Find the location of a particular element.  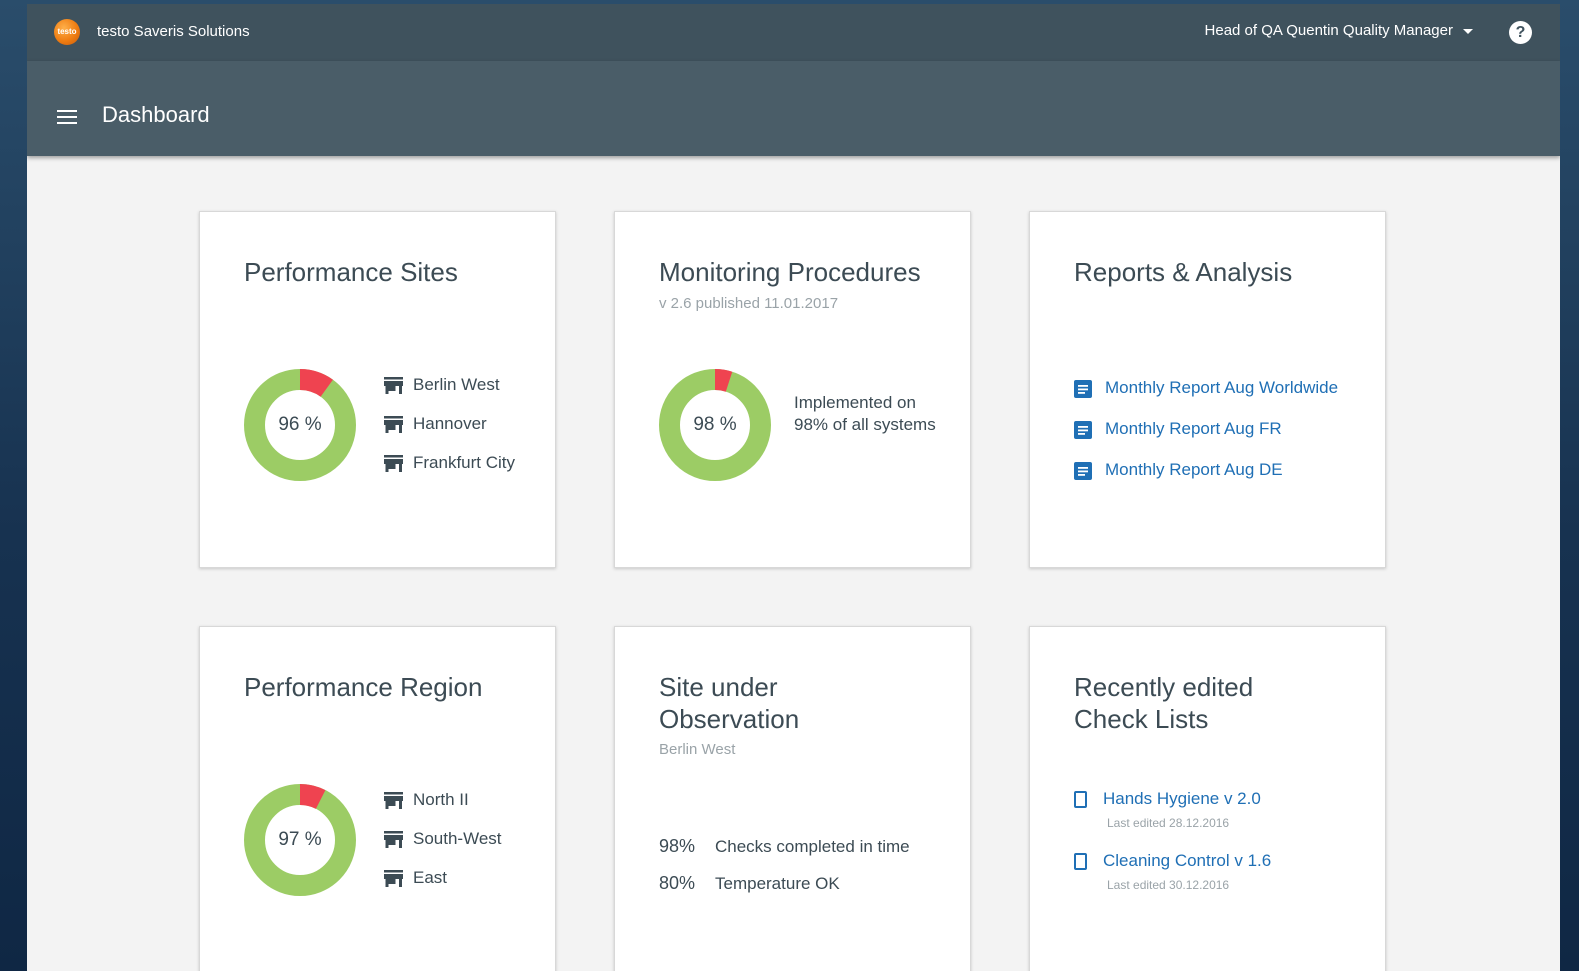

implementation-description: Implemented on 98% of all systems is located at coordinates (865, 413).